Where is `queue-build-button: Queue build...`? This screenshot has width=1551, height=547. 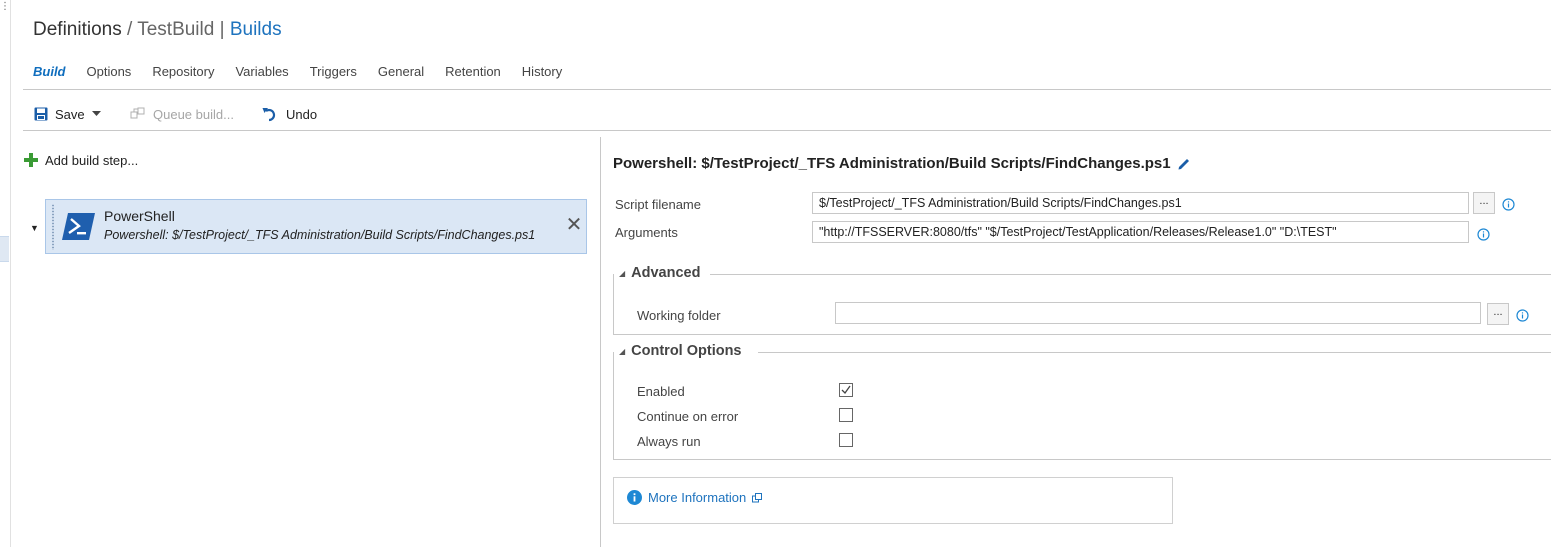
queue-build-button: Queue build... is located at coordinates (182, 114).